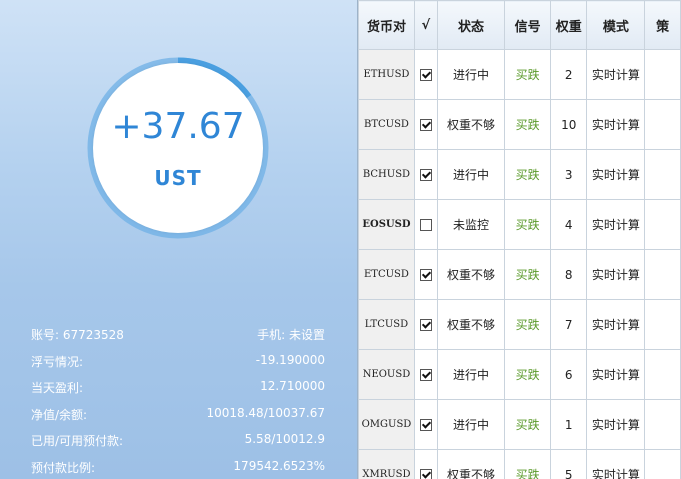  Describe the element at coordinates (569, 274) in the screenshot. I see `weight-cell: 8` at that location.